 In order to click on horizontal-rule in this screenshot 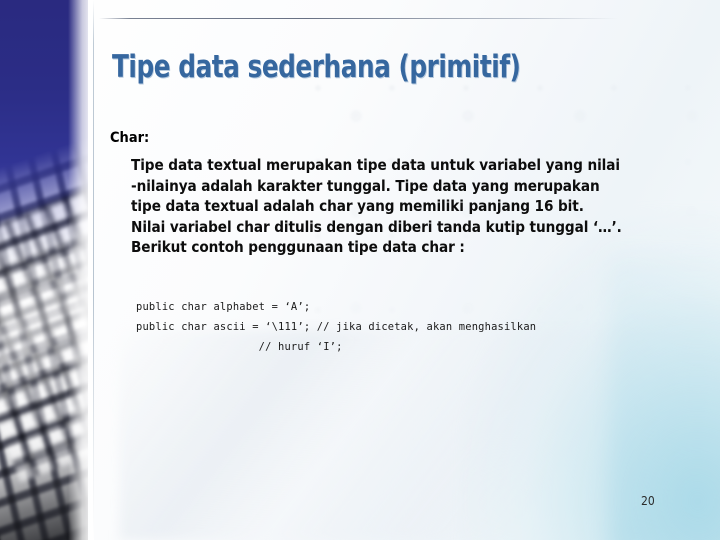, I will do `click(358, 18)`.